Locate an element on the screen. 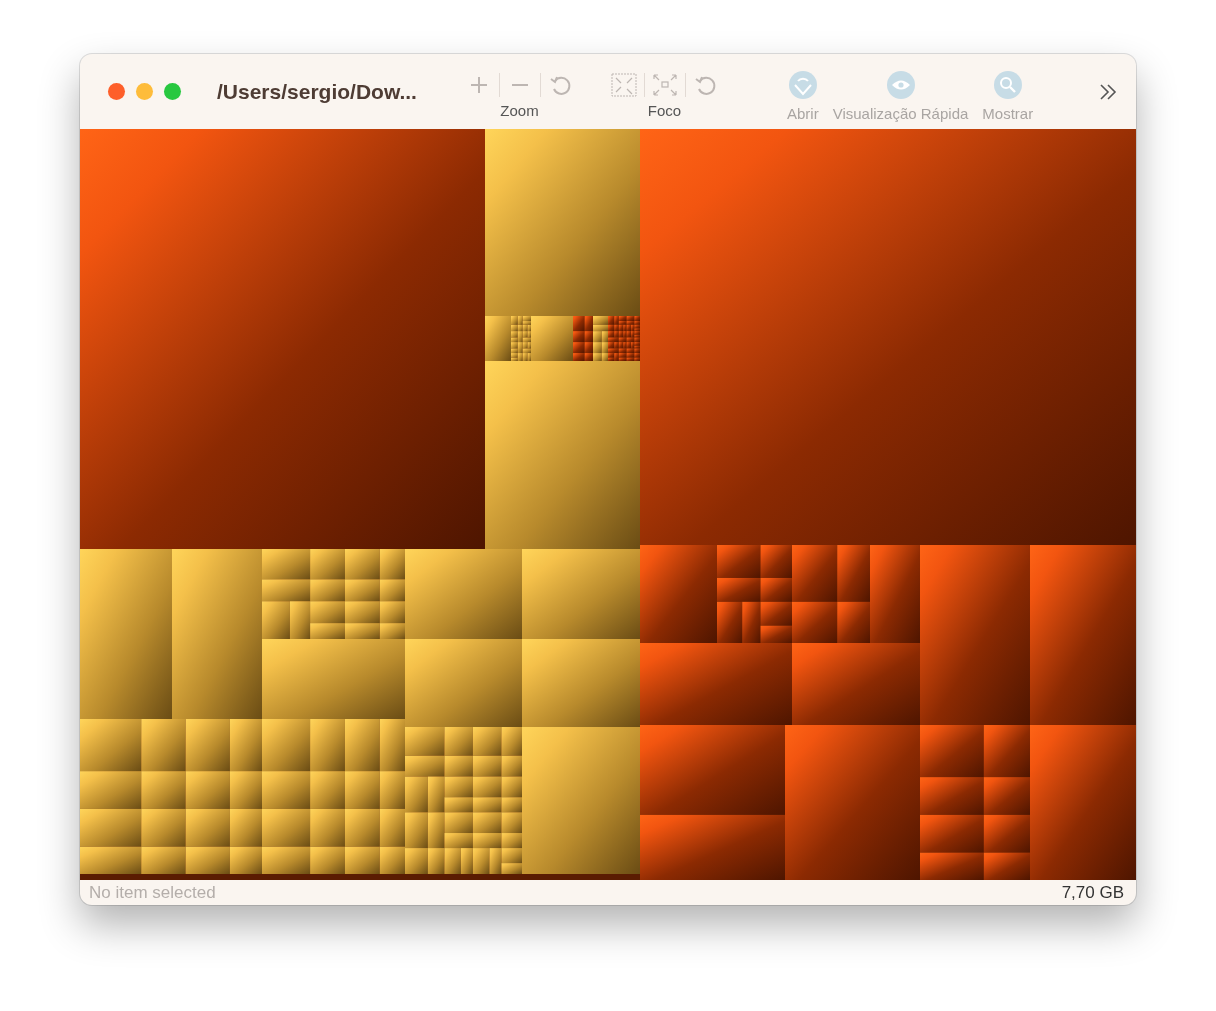  minus-icon is located at coordinates (519, 85).